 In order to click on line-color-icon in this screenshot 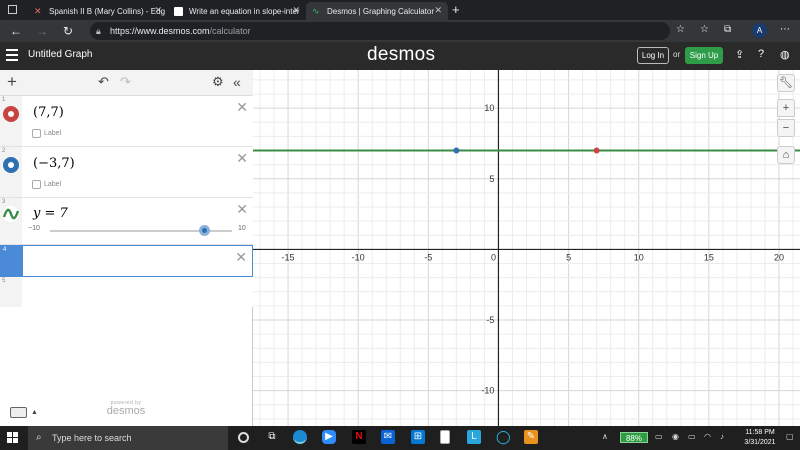, I will do `click(11, 214)`.